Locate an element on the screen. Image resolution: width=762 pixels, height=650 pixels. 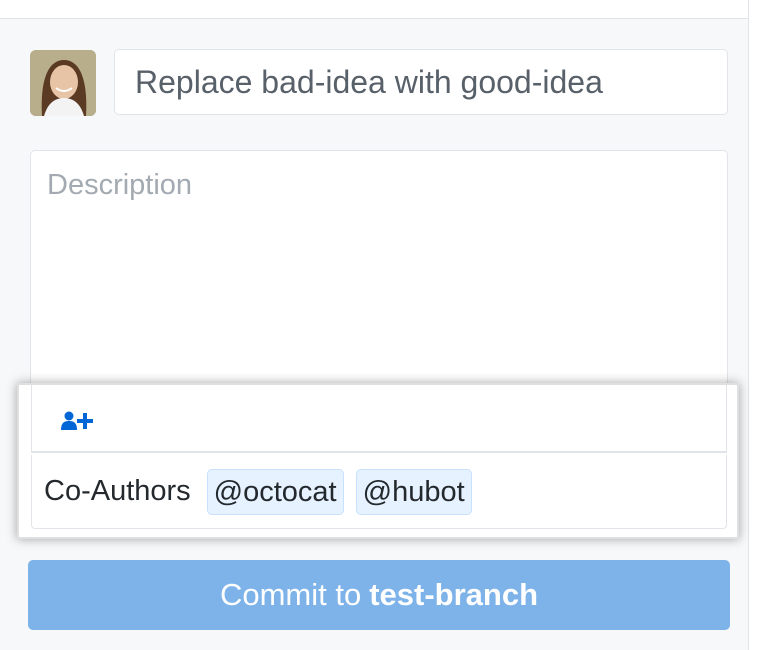
add-person-icon is located at coordinates (77, 421).